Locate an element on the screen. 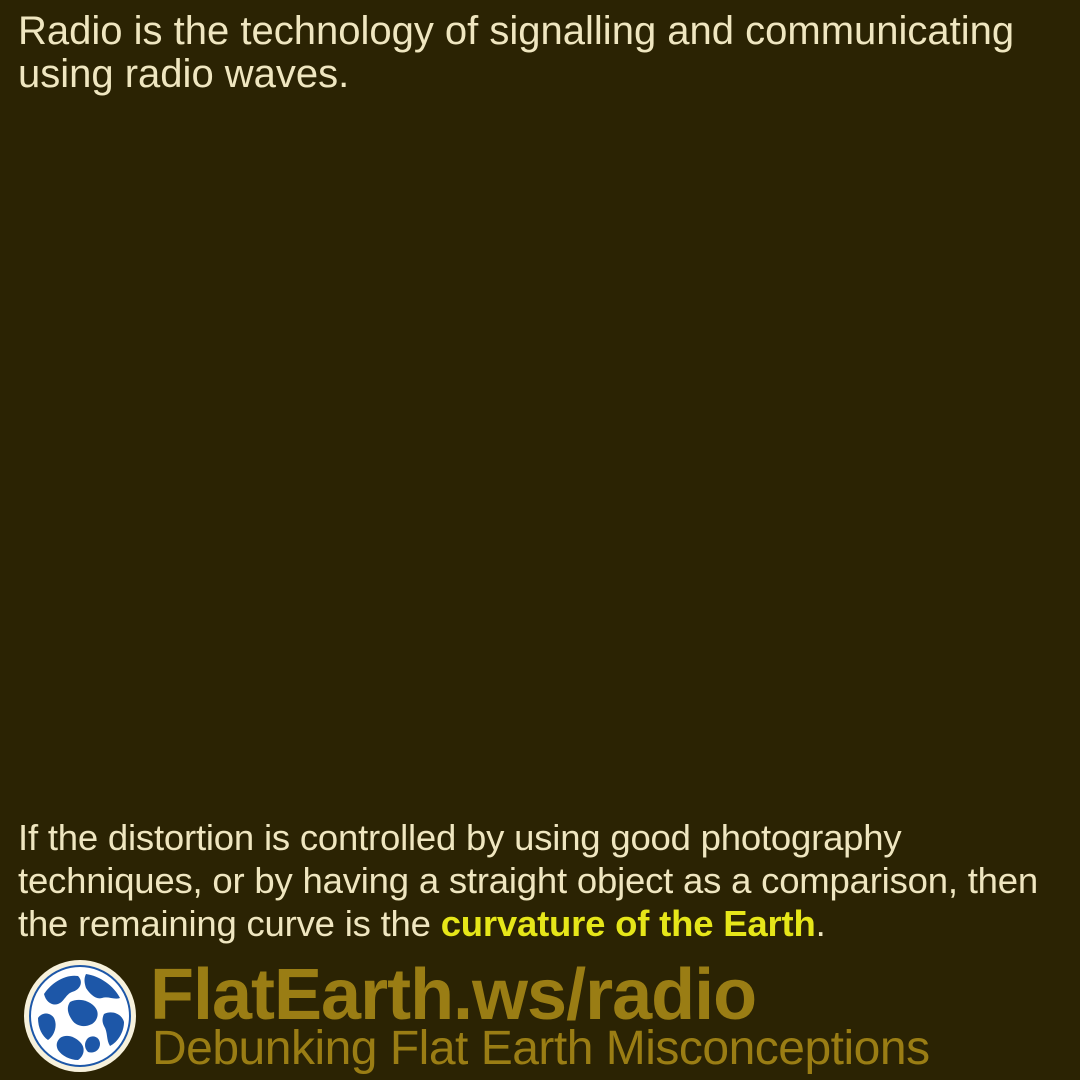 This screenshot has width=1080, height=1080. globe-icon is located at coordinates (80, 1016).